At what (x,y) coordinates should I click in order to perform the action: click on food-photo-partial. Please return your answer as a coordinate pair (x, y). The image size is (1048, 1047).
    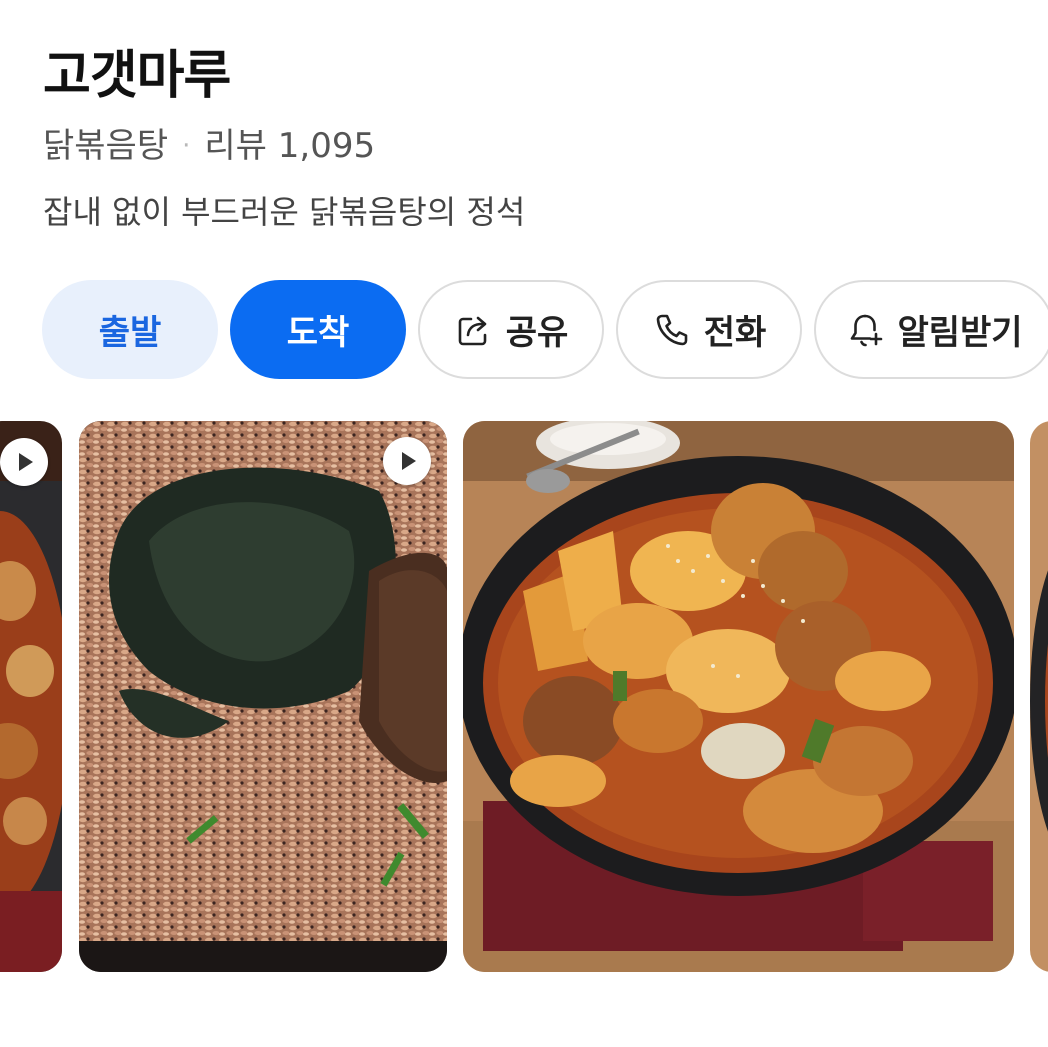
    Looking at the image, I should click on (1039, 696).